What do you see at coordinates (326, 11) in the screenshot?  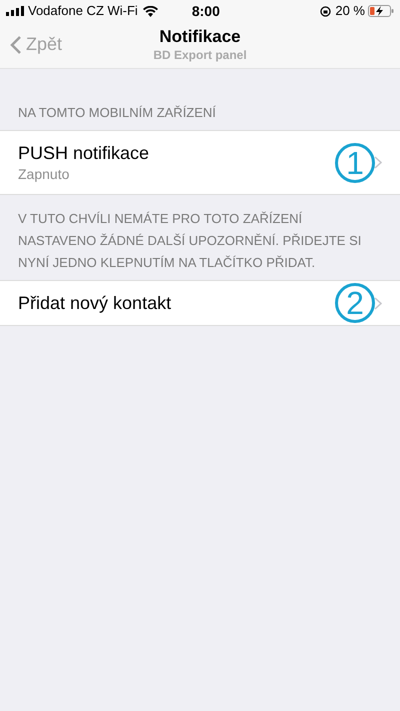 I see `rotation-lock-icon` at bounding box center [326, 11].